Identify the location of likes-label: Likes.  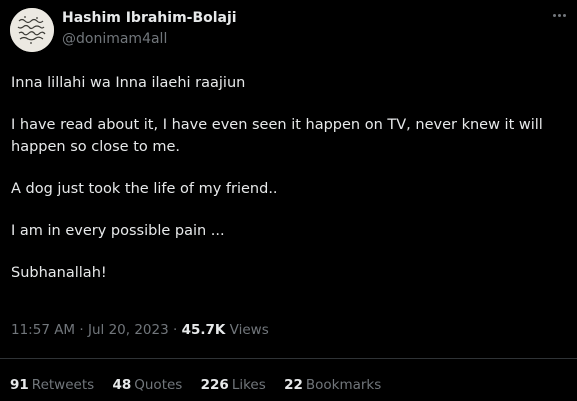
(248, 385).